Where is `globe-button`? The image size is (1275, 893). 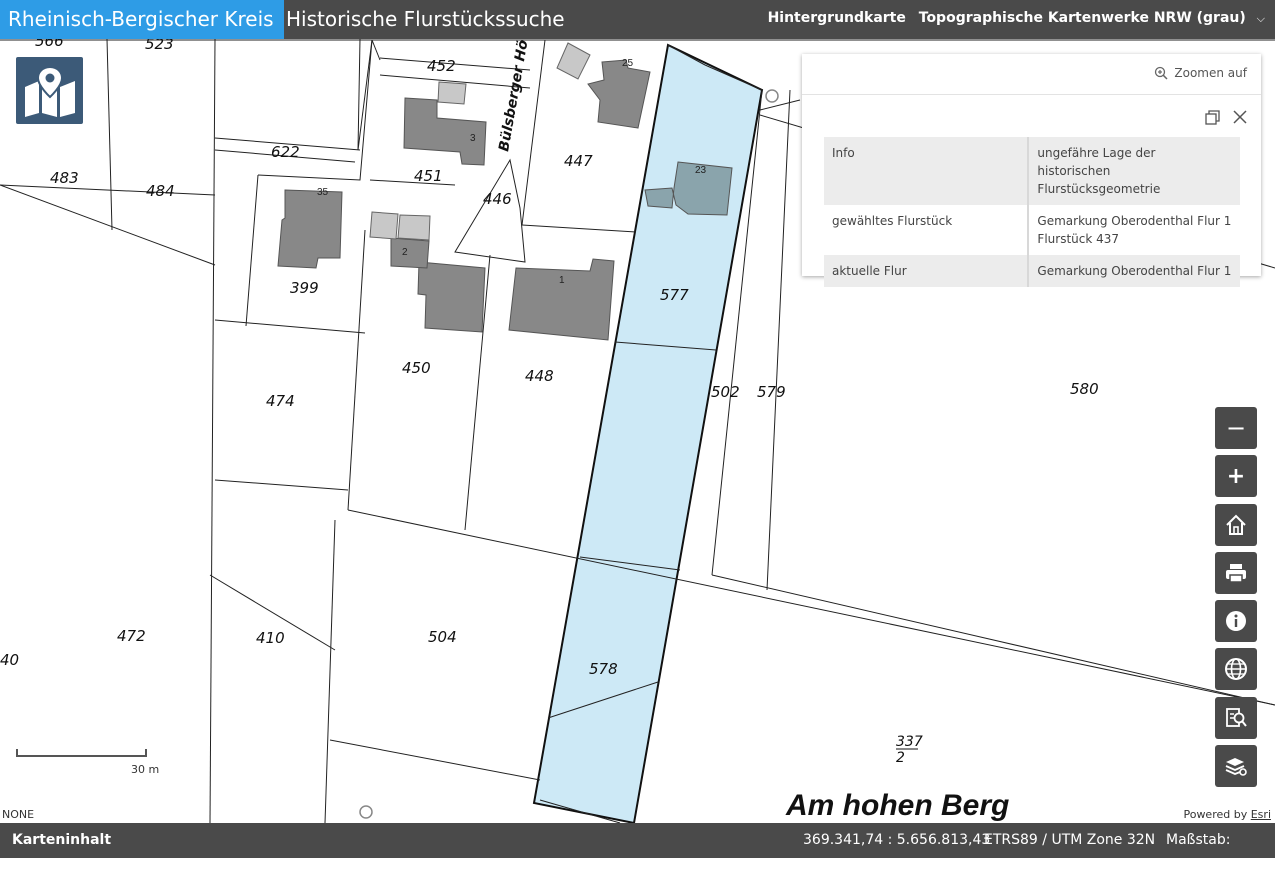
globe-button is located at coordinates (1236, 669).